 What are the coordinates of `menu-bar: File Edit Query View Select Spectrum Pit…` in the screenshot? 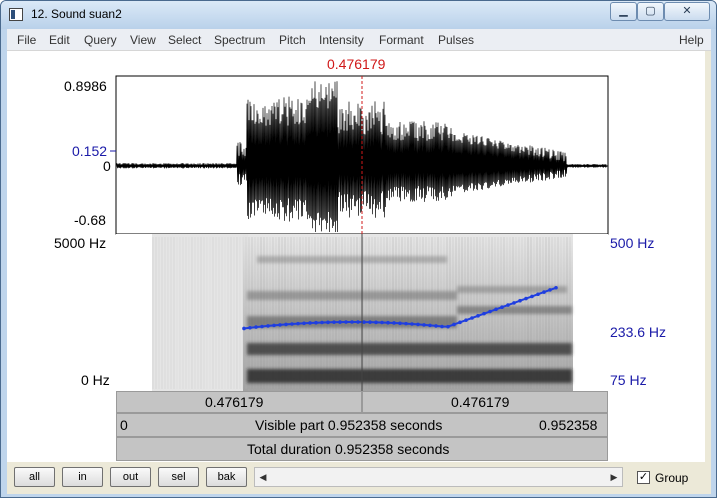 It's located at (359, 40).